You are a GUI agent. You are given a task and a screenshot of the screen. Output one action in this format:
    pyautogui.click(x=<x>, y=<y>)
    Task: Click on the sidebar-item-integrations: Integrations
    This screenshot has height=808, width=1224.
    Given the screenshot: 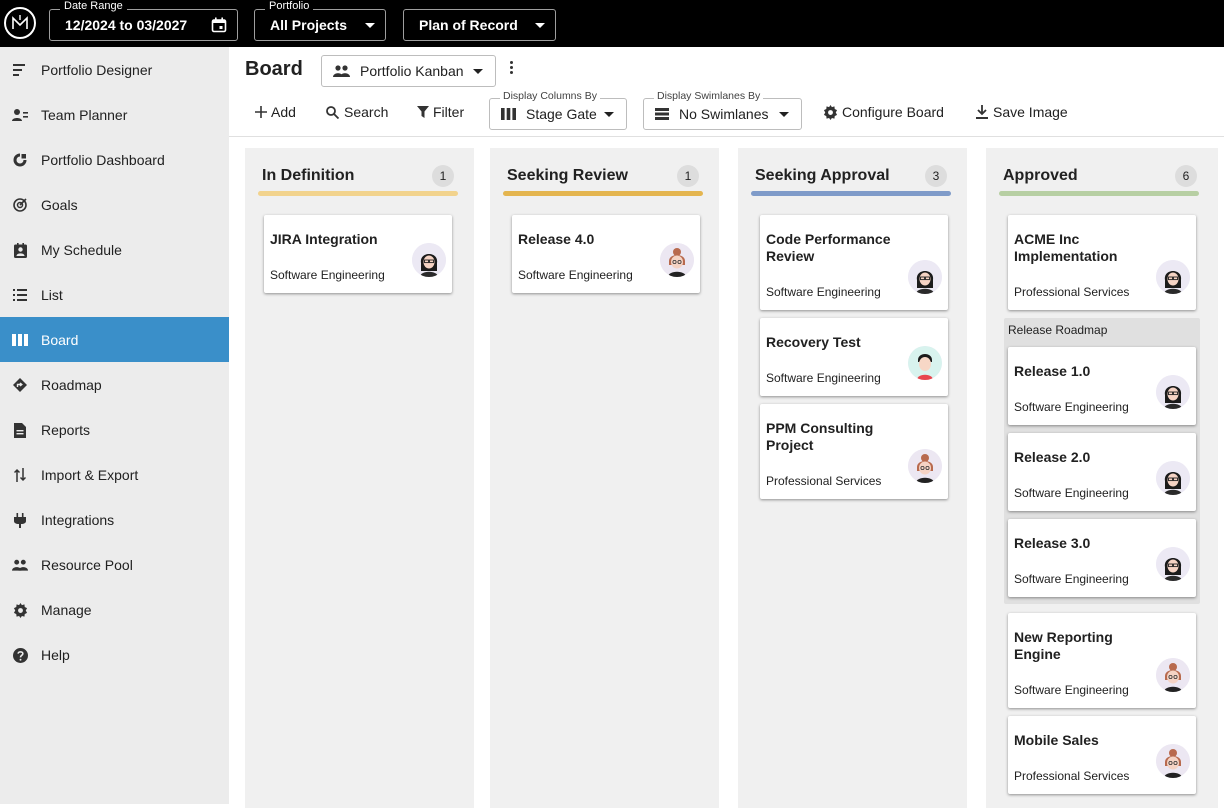 What is the action you would take?
    pyautogui.click(x=114, y=519)
    